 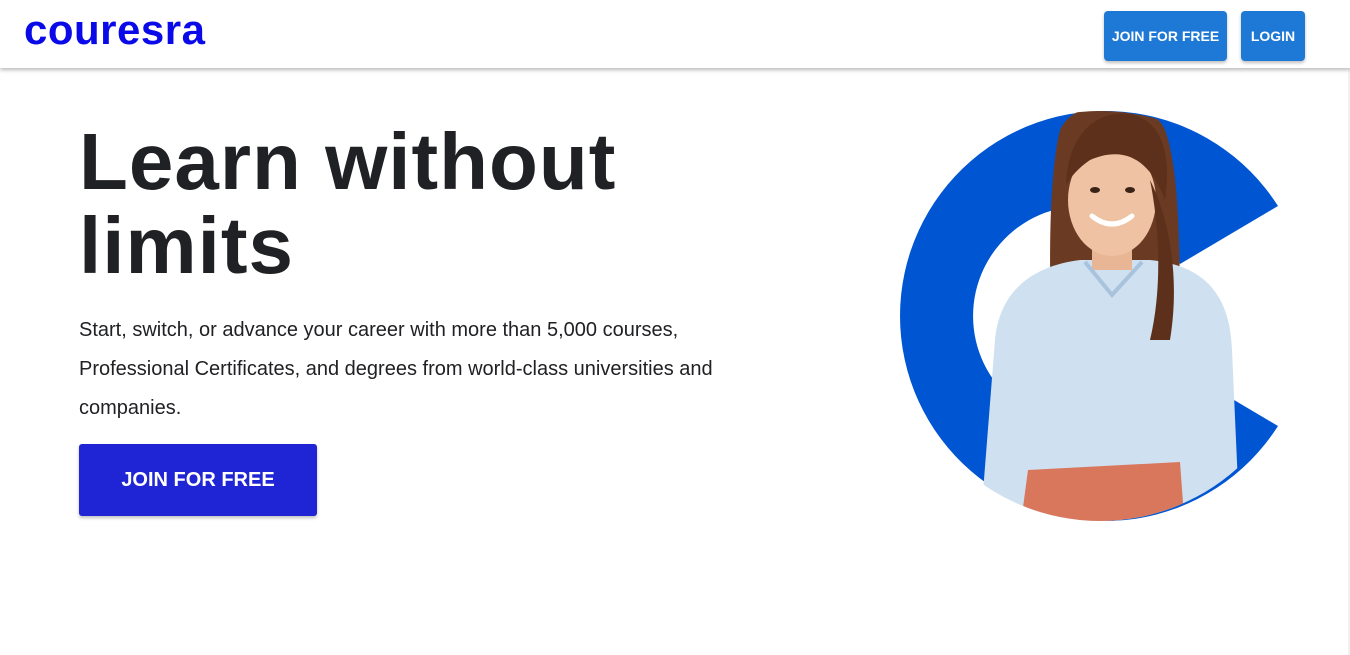 I want to click on hero-title: Learn without limits, so click(x=347, y=204).